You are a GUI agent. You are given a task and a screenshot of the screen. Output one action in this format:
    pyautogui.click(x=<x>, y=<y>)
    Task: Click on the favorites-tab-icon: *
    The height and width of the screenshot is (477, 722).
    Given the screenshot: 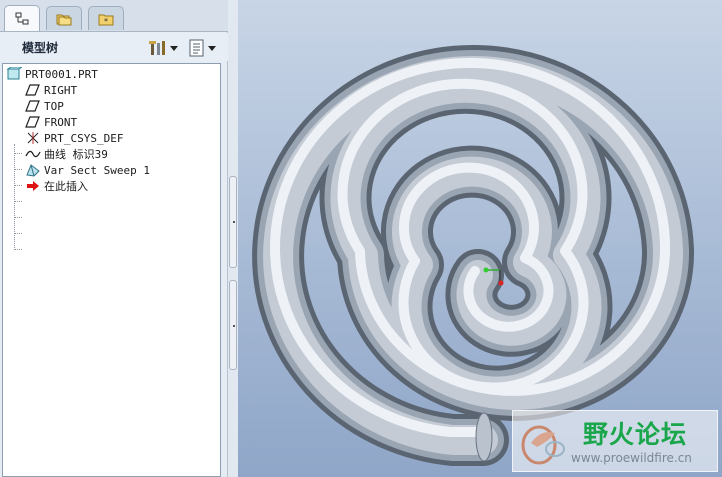 What is the action you would take?
    pyautogui.click(x=106, y=20)
    